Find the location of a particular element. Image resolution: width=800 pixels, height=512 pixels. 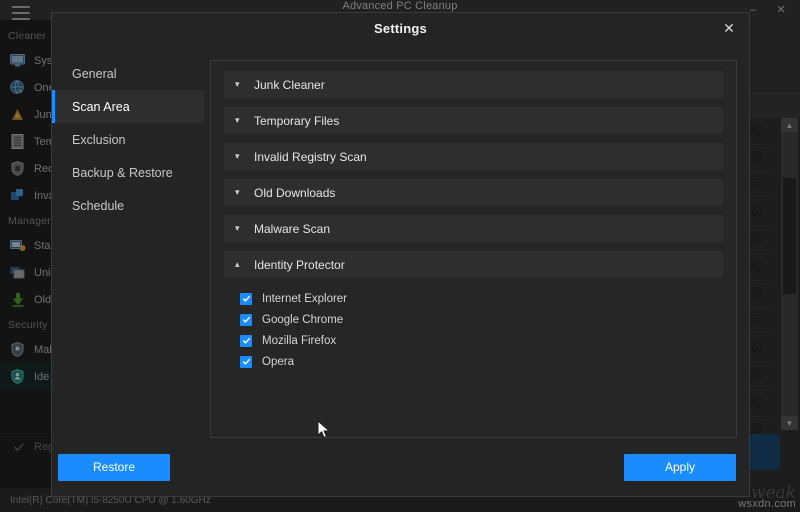

restore-button: Restore is located at coordinates (114, 467).